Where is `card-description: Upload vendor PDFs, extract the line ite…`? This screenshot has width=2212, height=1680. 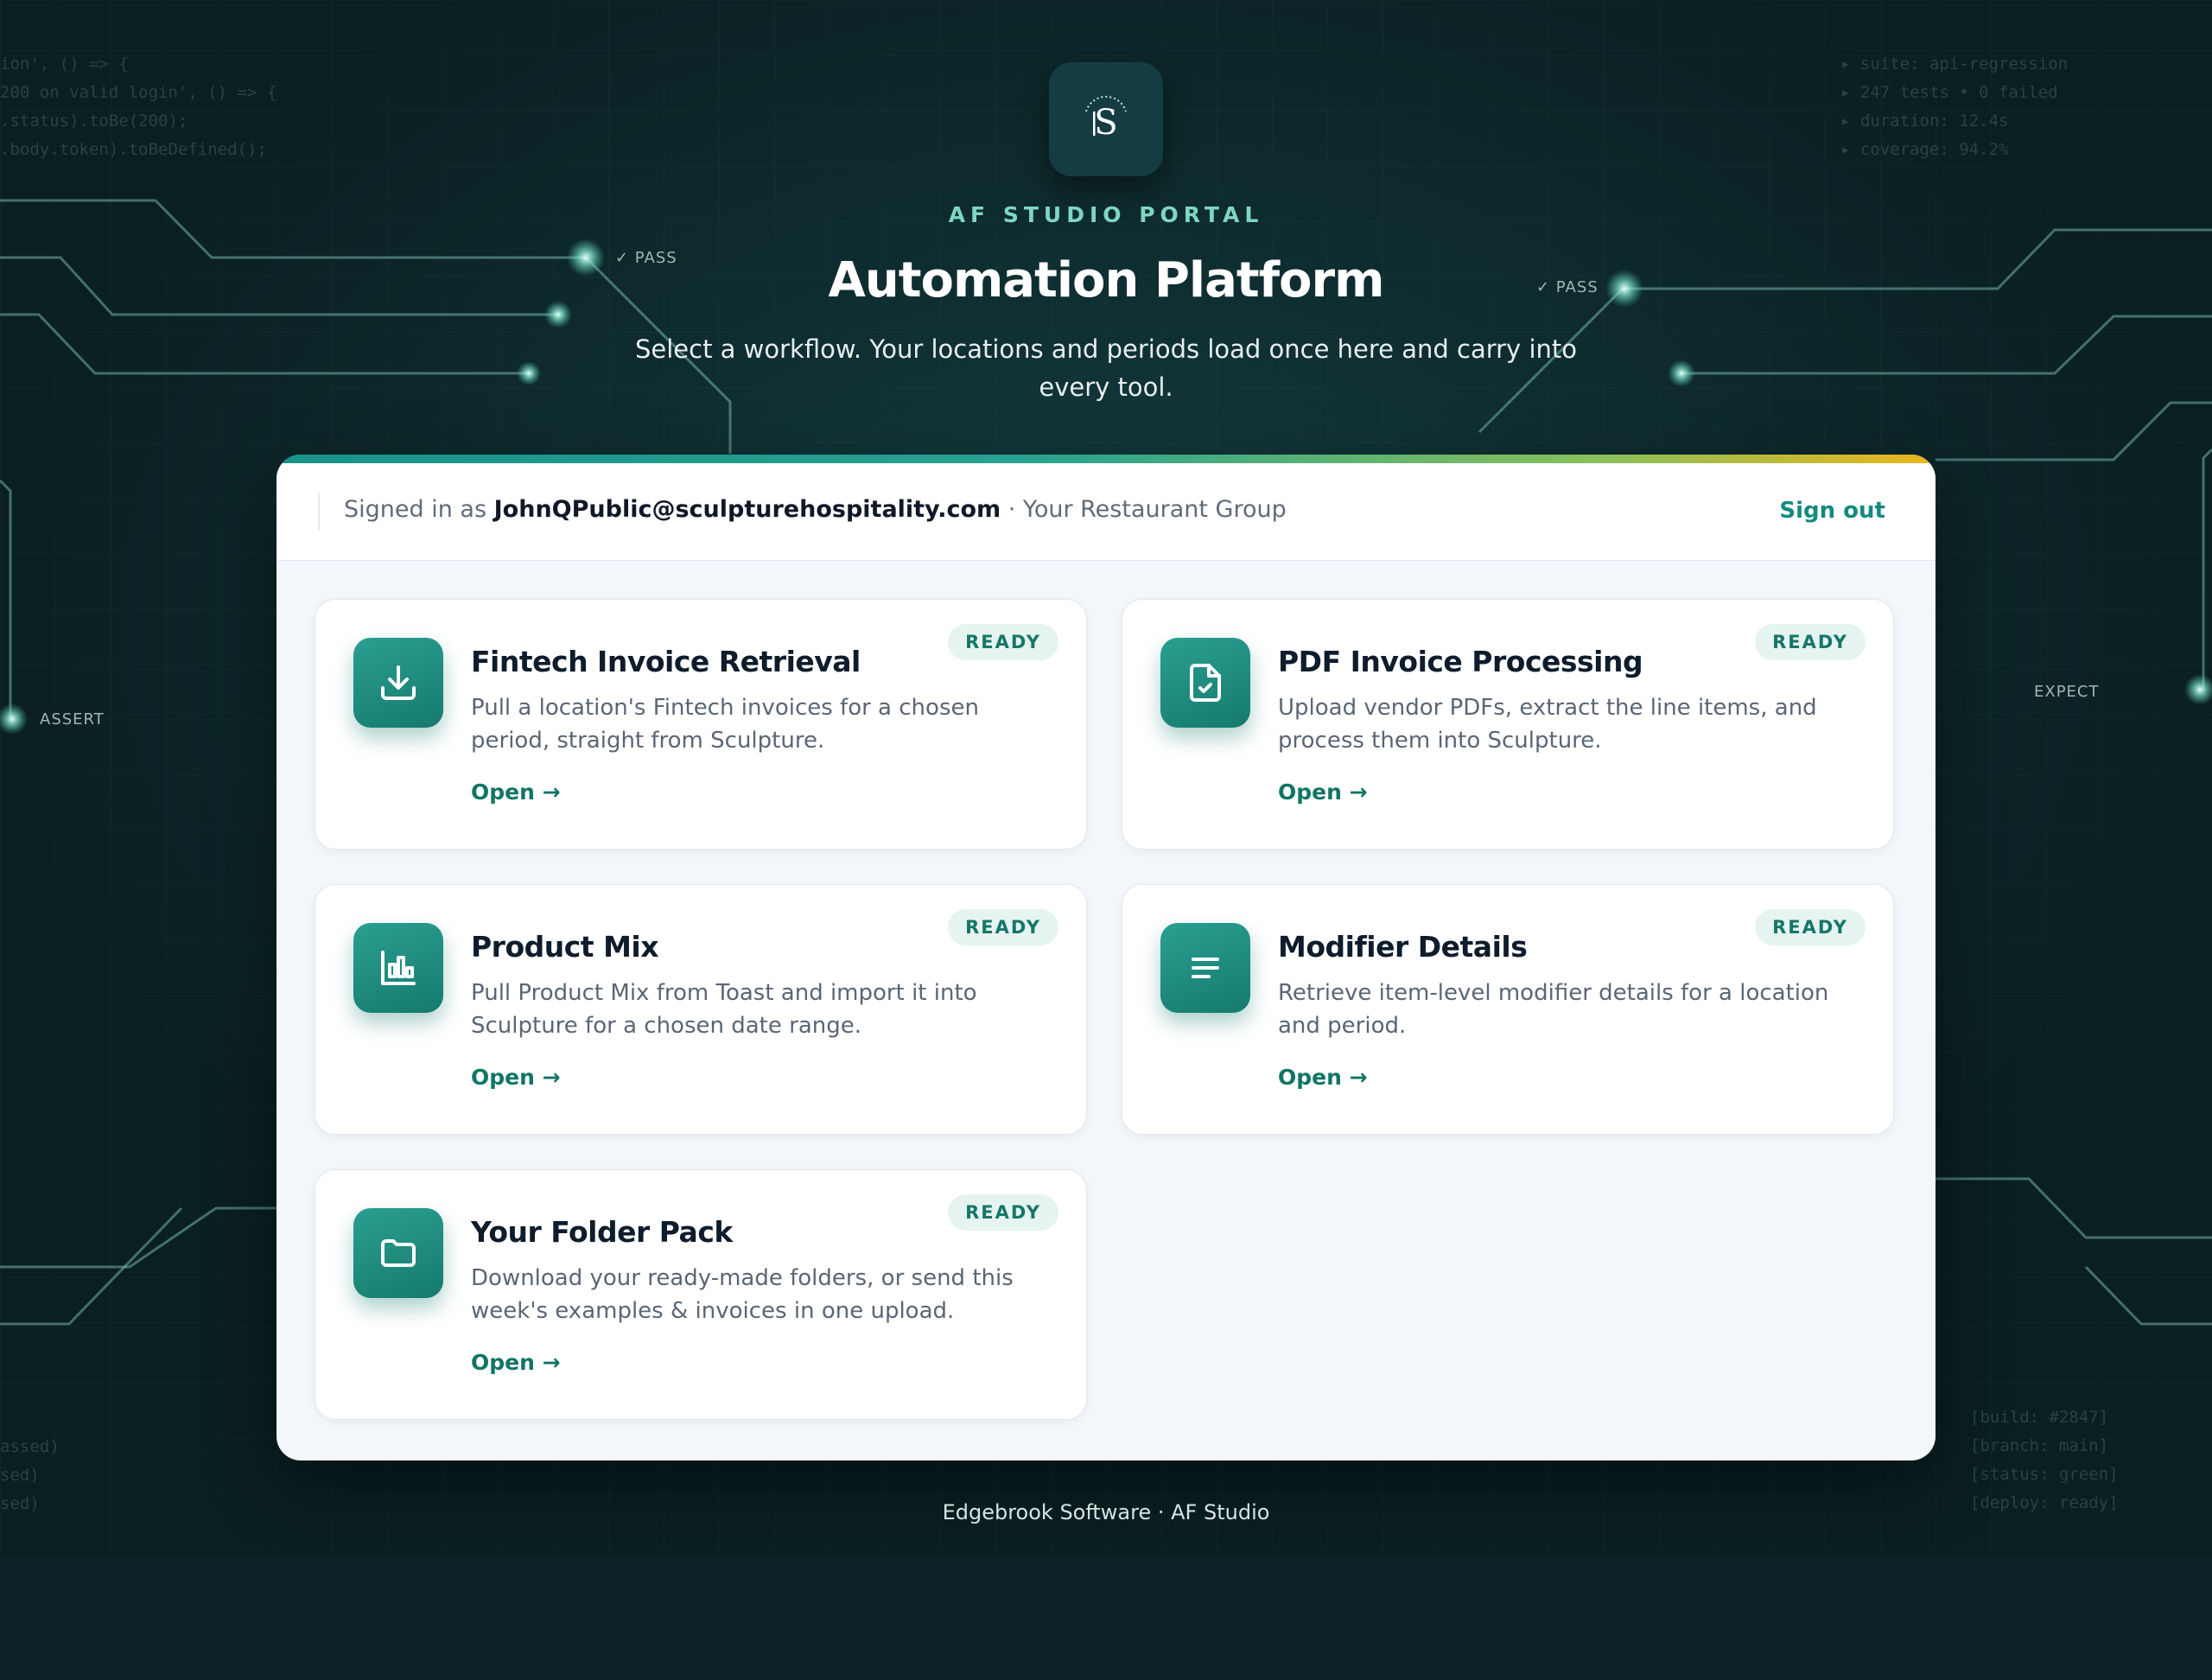 card-description: Upload vendor PDFs, extract the line ite… is located at coordinates (1547, 724).